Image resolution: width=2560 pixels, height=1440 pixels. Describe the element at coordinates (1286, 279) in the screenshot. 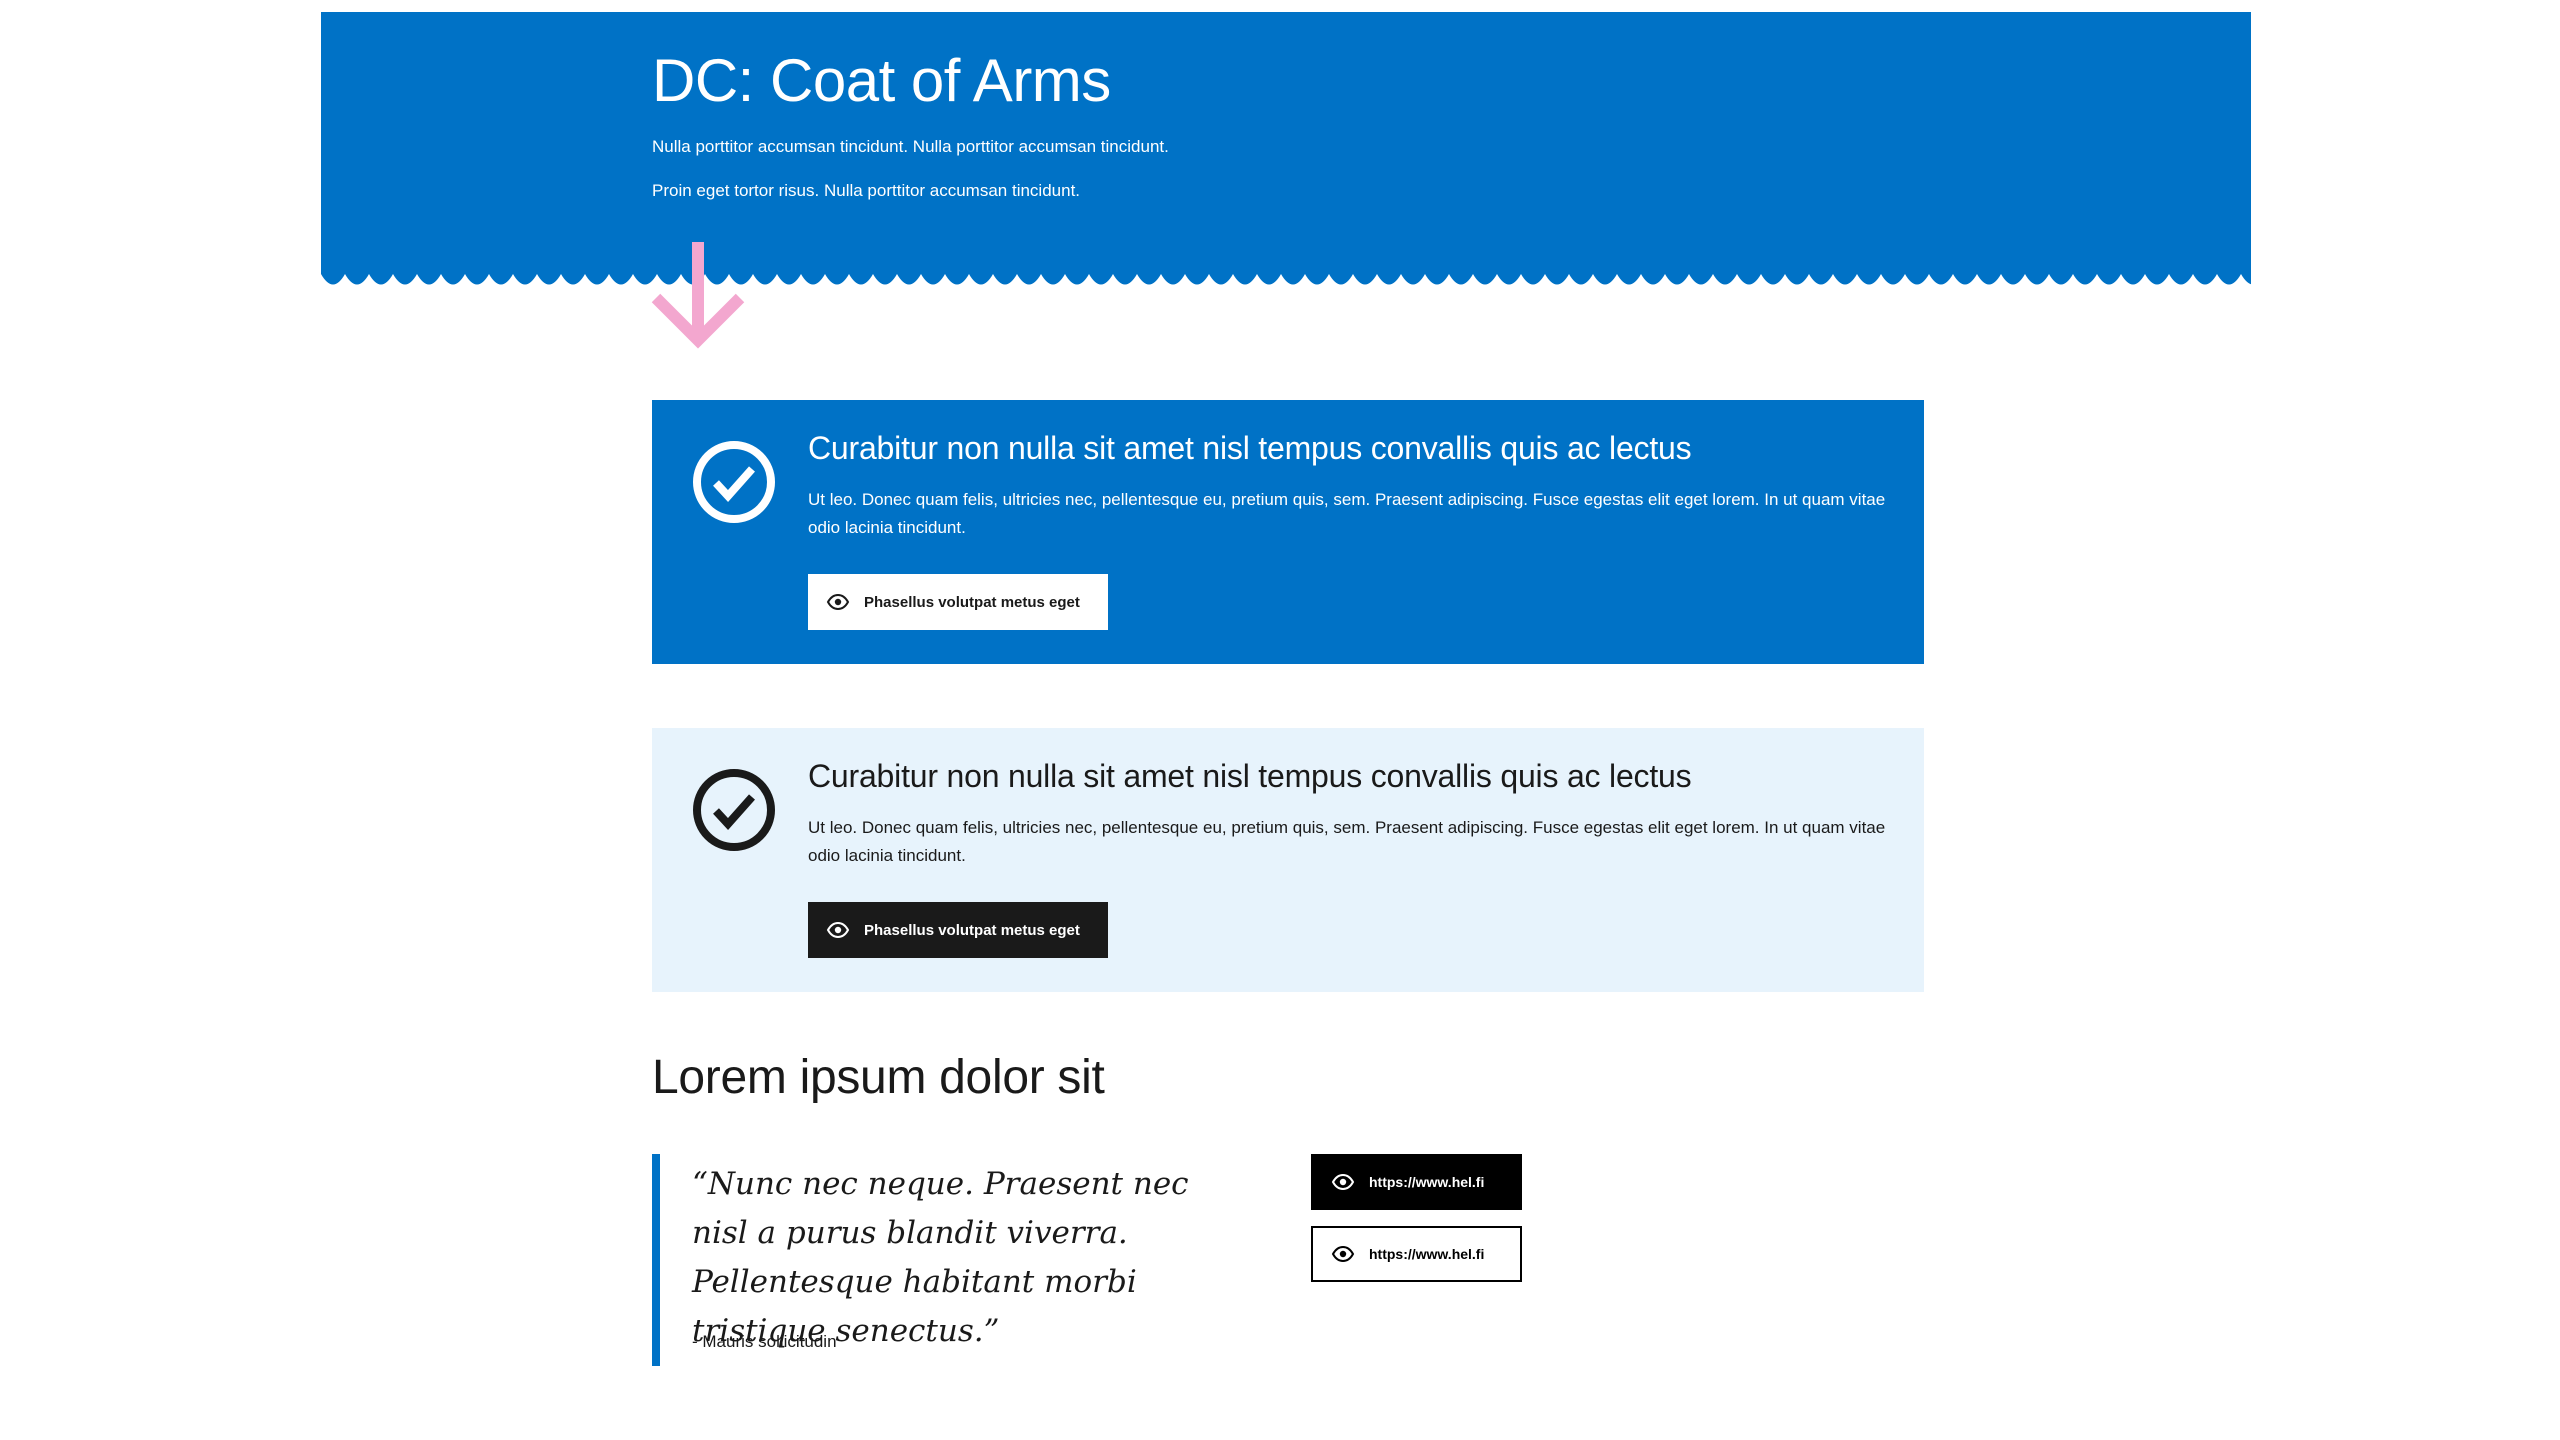

I see `hero-wave-edge` at that location.